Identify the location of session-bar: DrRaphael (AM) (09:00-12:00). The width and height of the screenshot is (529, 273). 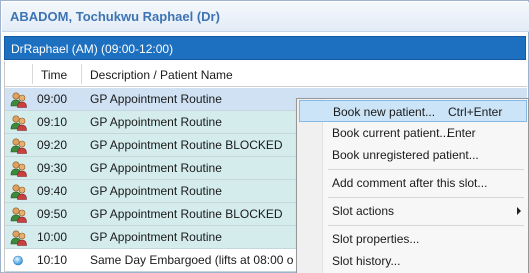
(265, 48).